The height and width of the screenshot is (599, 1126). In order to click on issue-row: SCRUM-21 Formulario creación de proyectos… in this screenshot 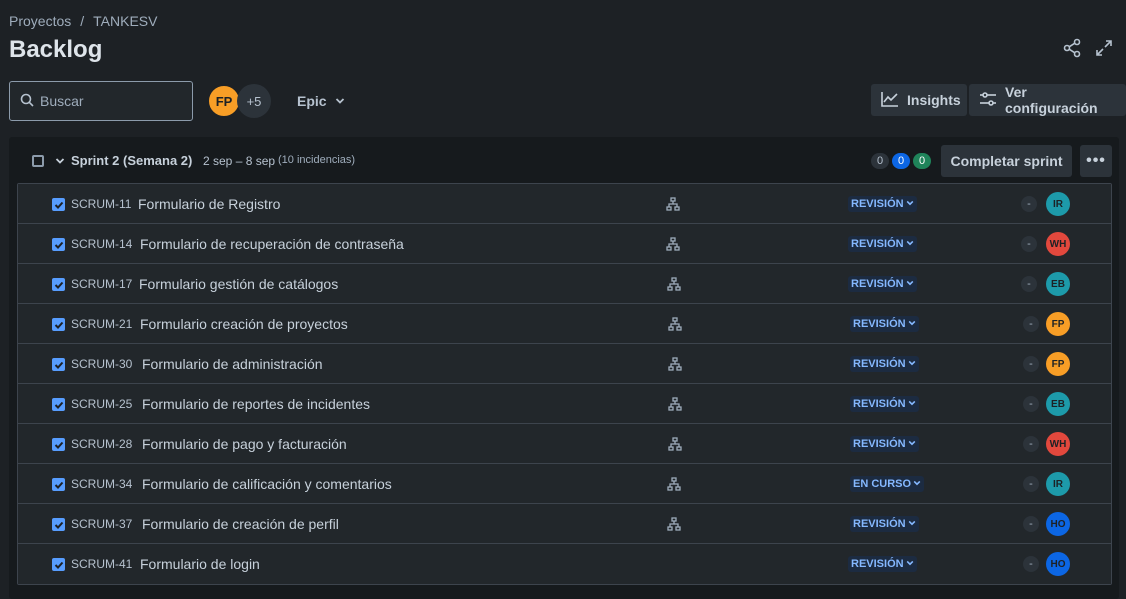, I will do `click(564, 324)`.